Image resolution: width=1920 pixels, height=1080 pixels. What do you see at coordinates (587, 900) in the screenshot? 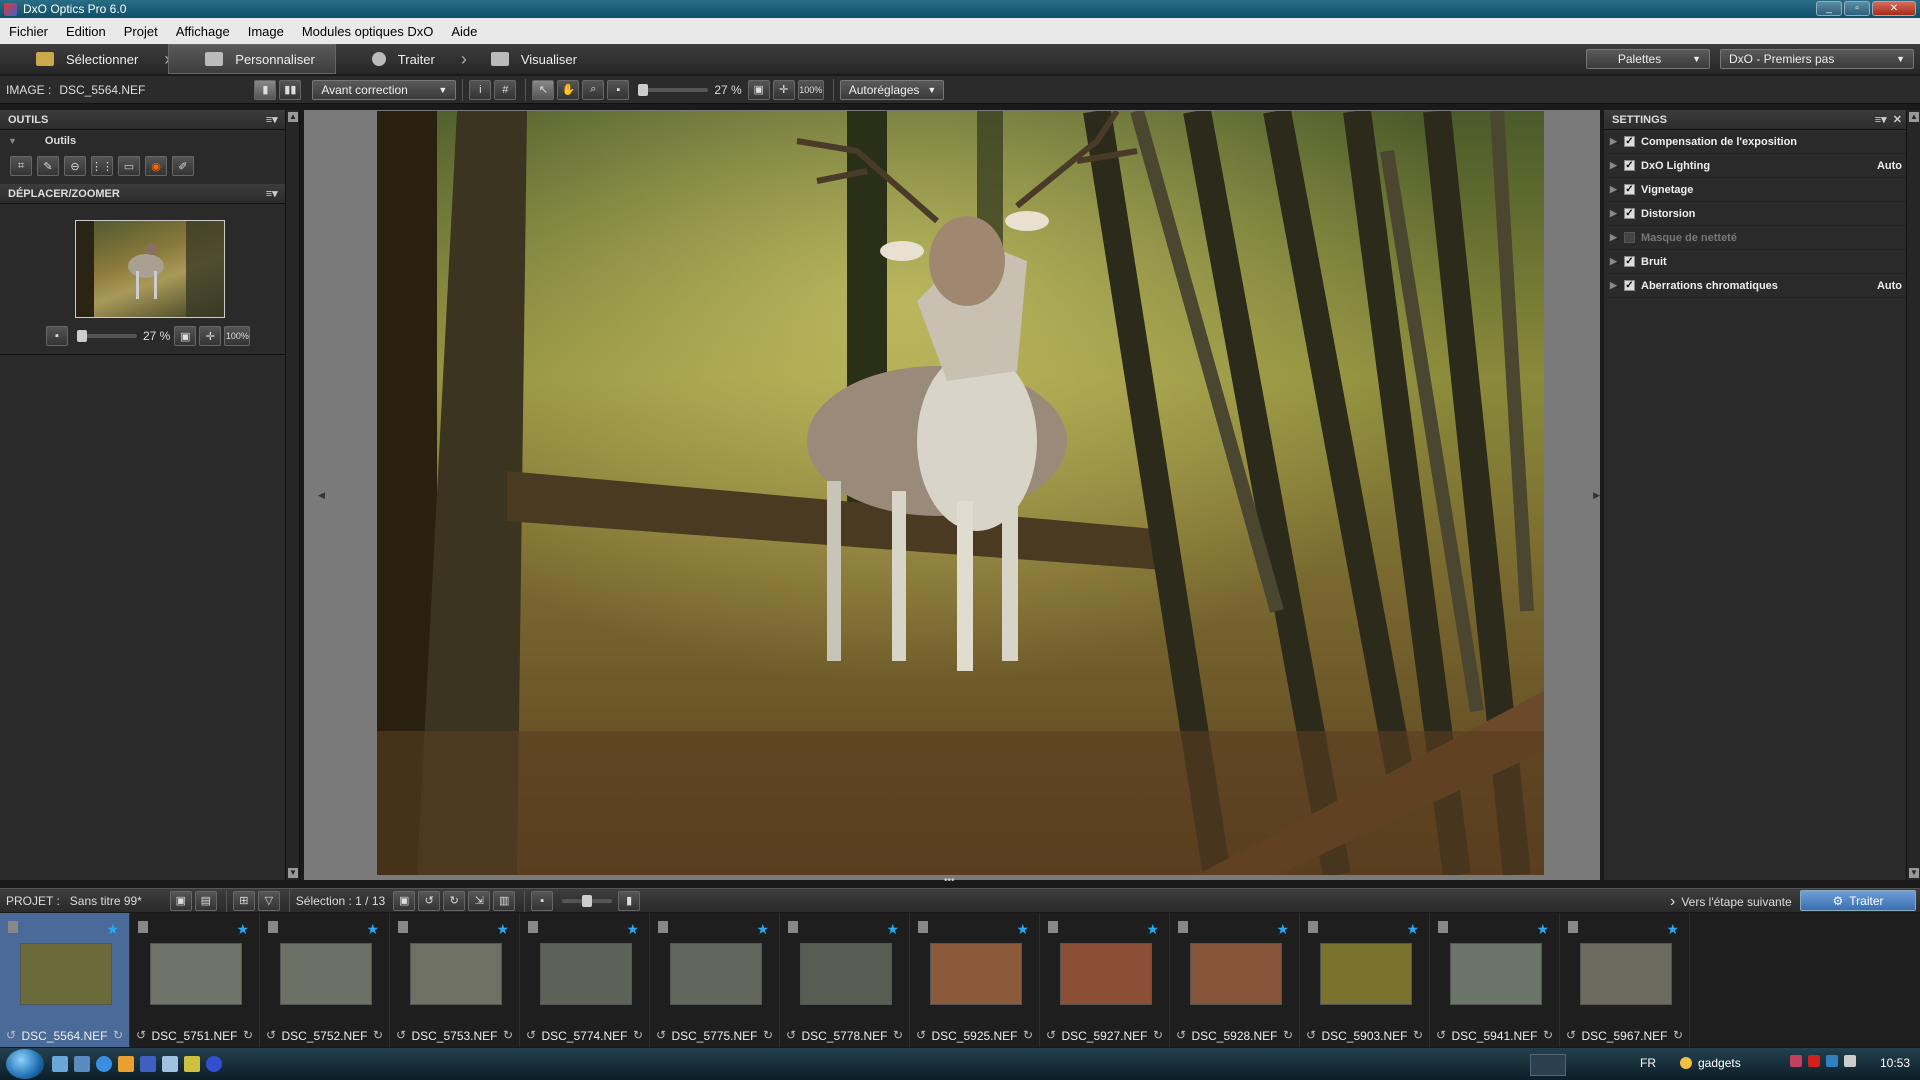
I see `slider-handle` at bounding box center [587, 900].